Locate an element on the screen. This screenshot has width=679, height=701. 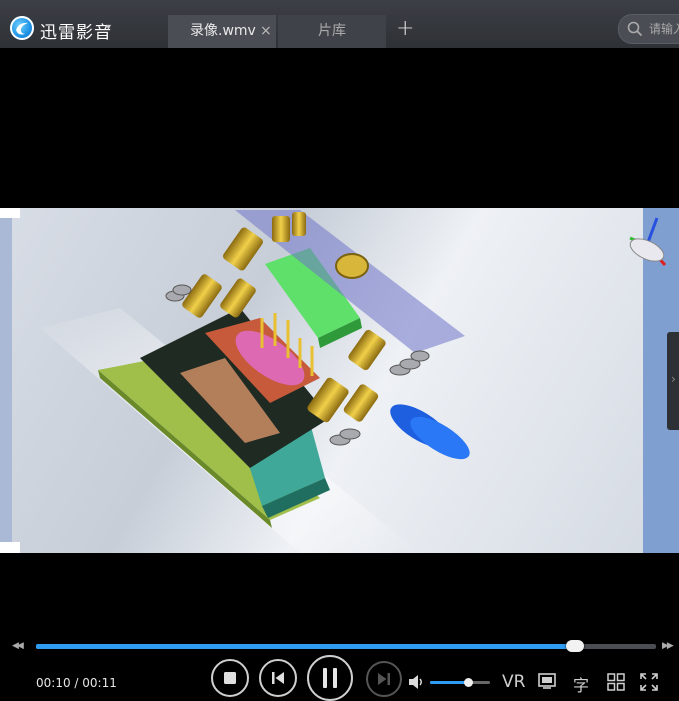
progress-knob is located at coordinates (575, 646).